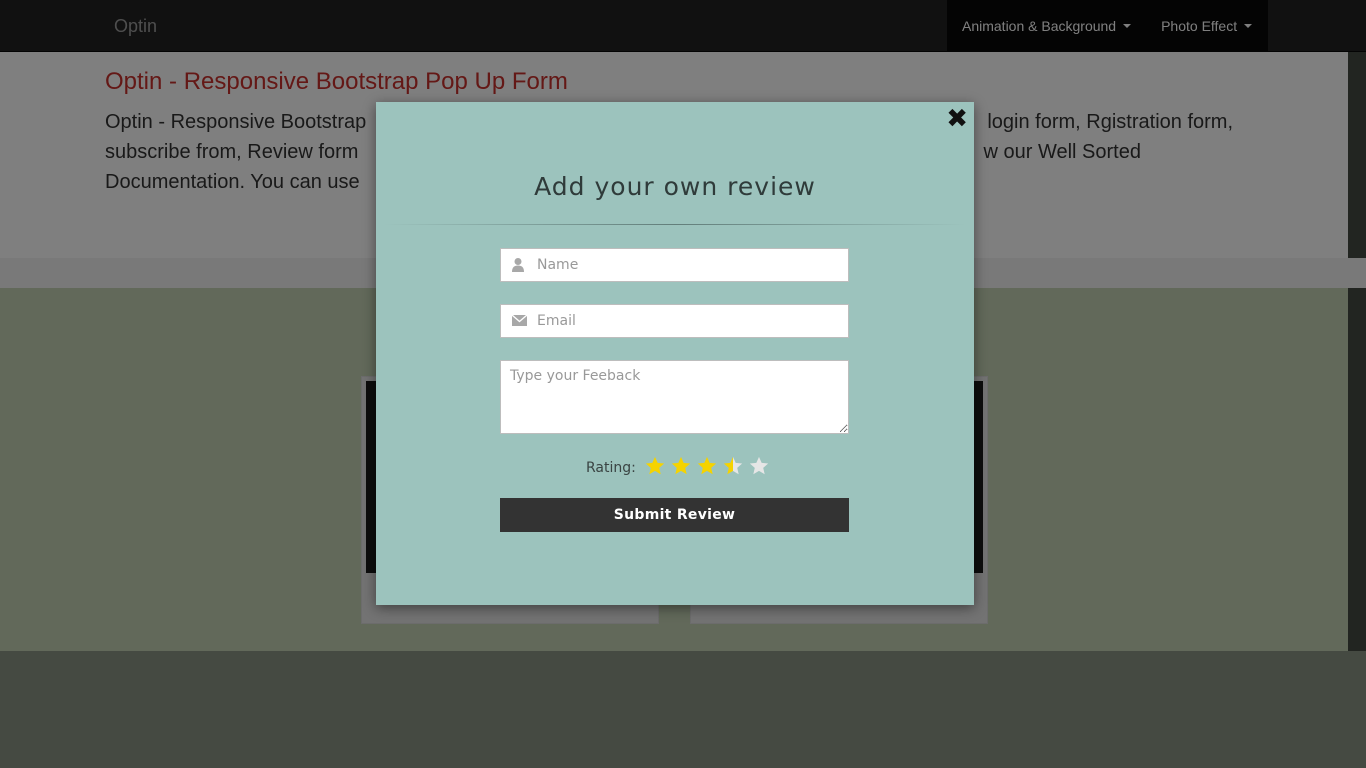  I want to click on feedback-textarea, so click(674, 397).